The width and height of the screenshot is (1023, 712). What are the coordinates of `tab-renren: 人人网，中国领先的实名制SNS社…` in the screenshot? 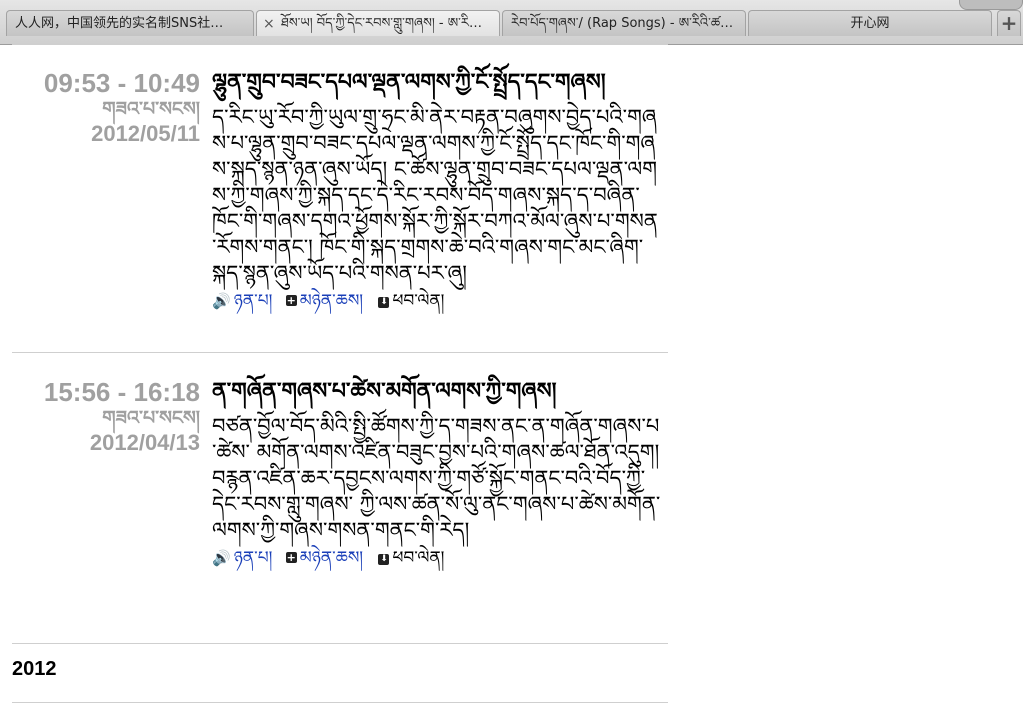 It's located at (130, 23).